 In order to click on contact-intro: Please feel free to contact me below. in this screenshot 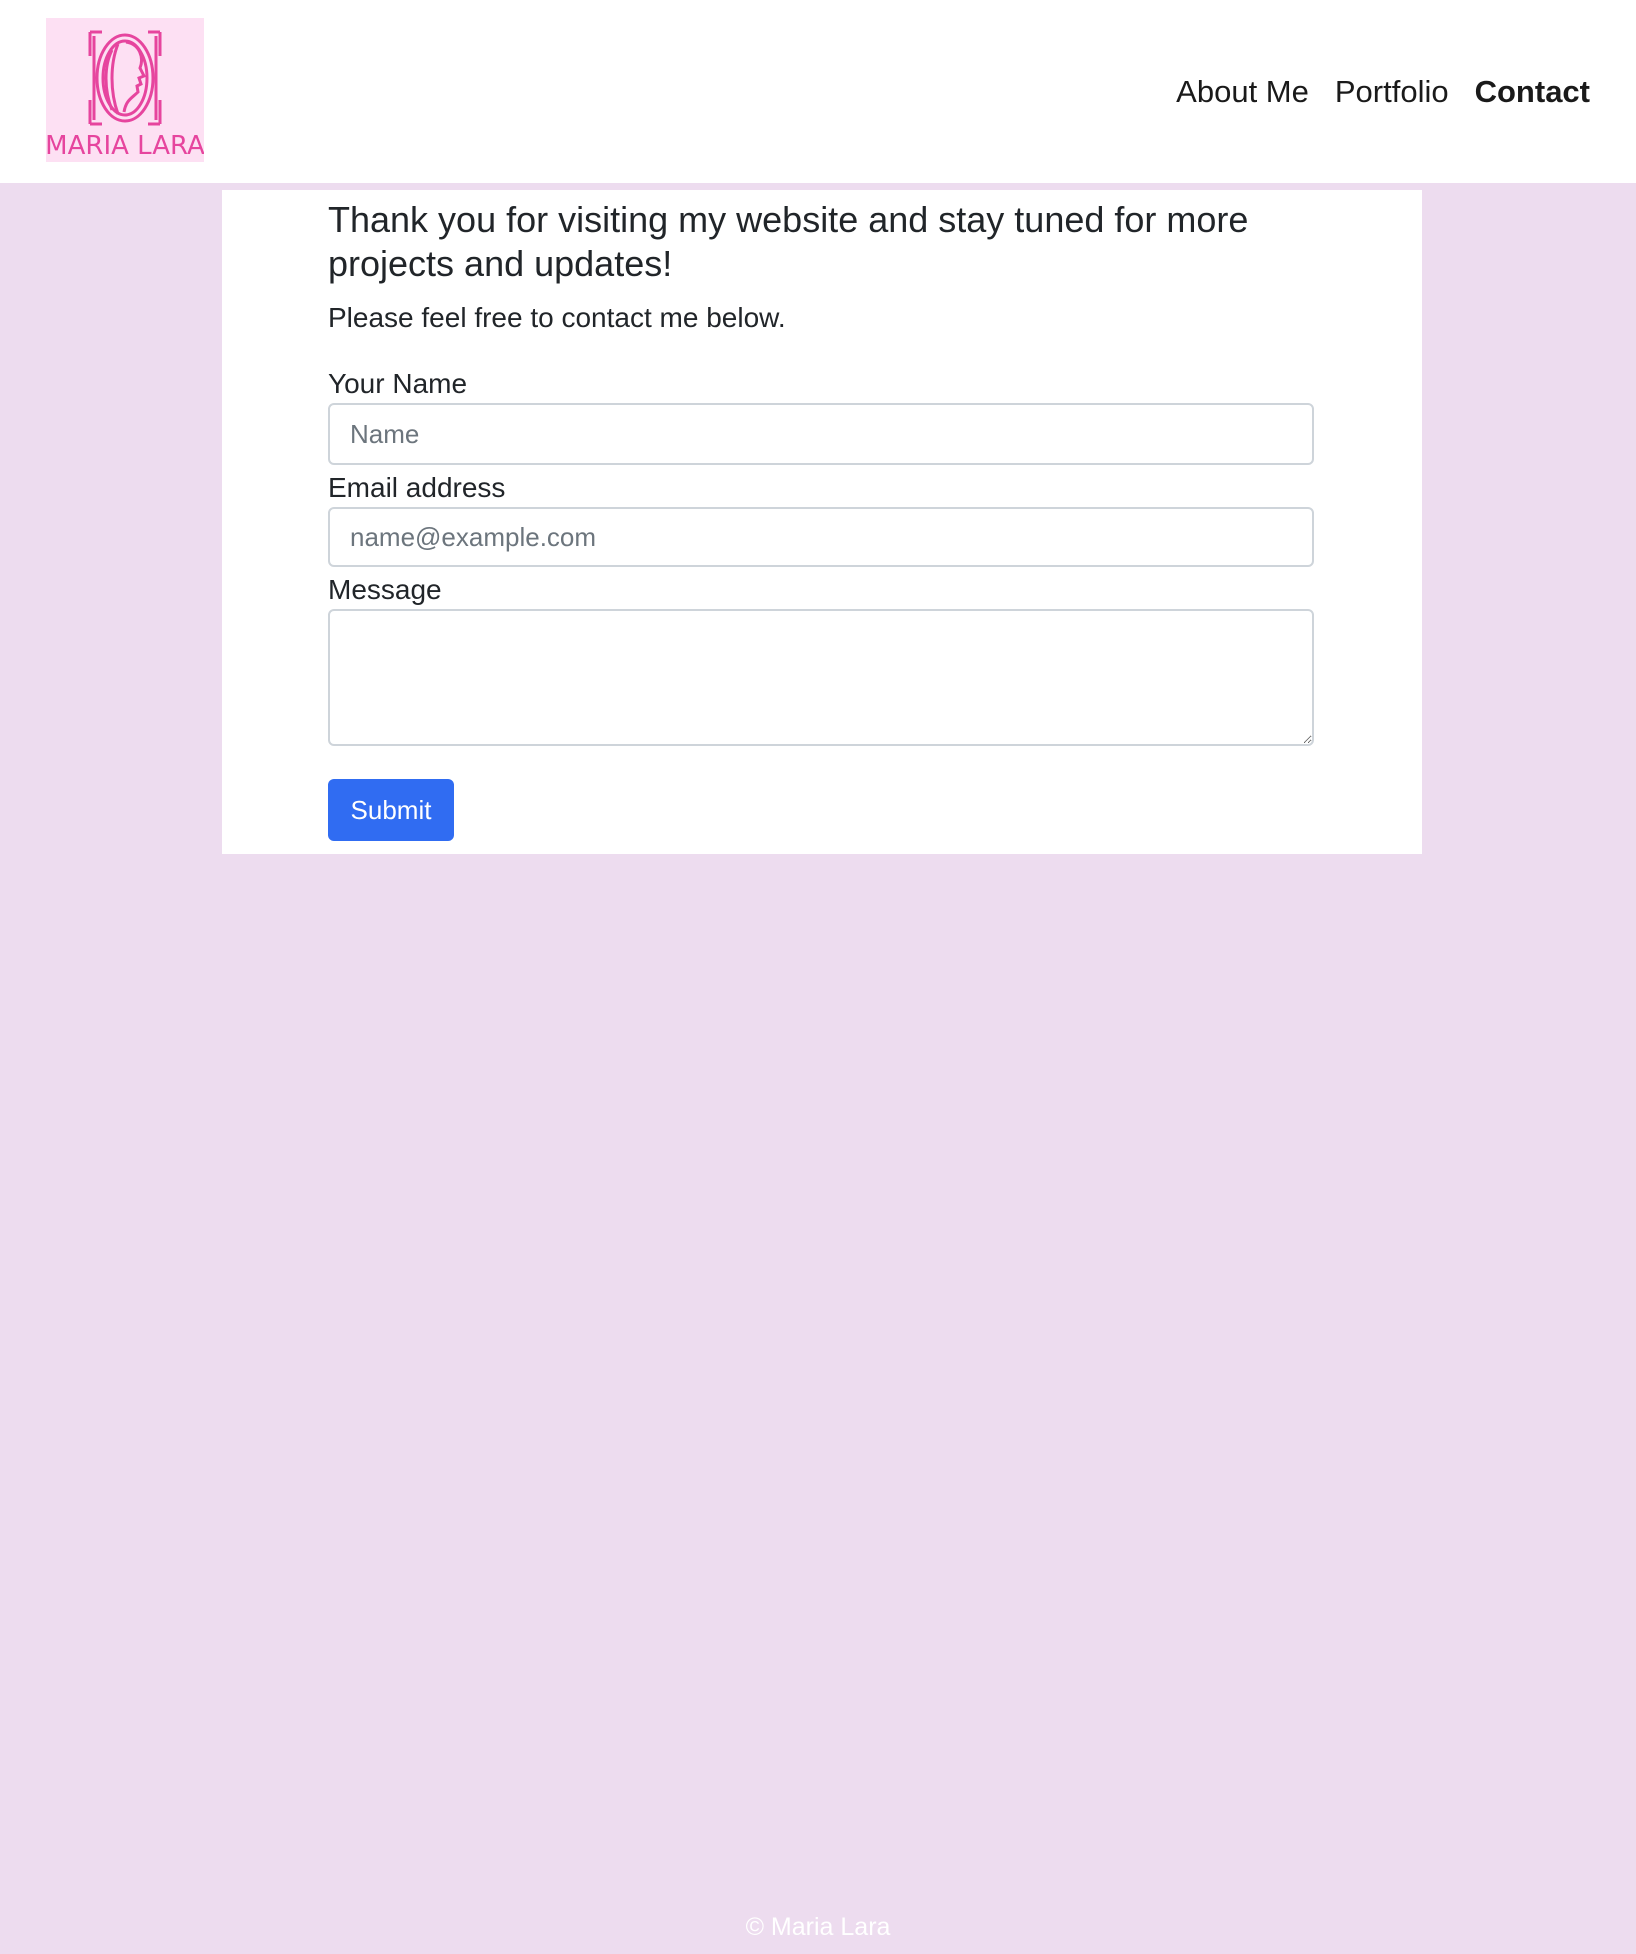, I will do `click(557, 317)`.